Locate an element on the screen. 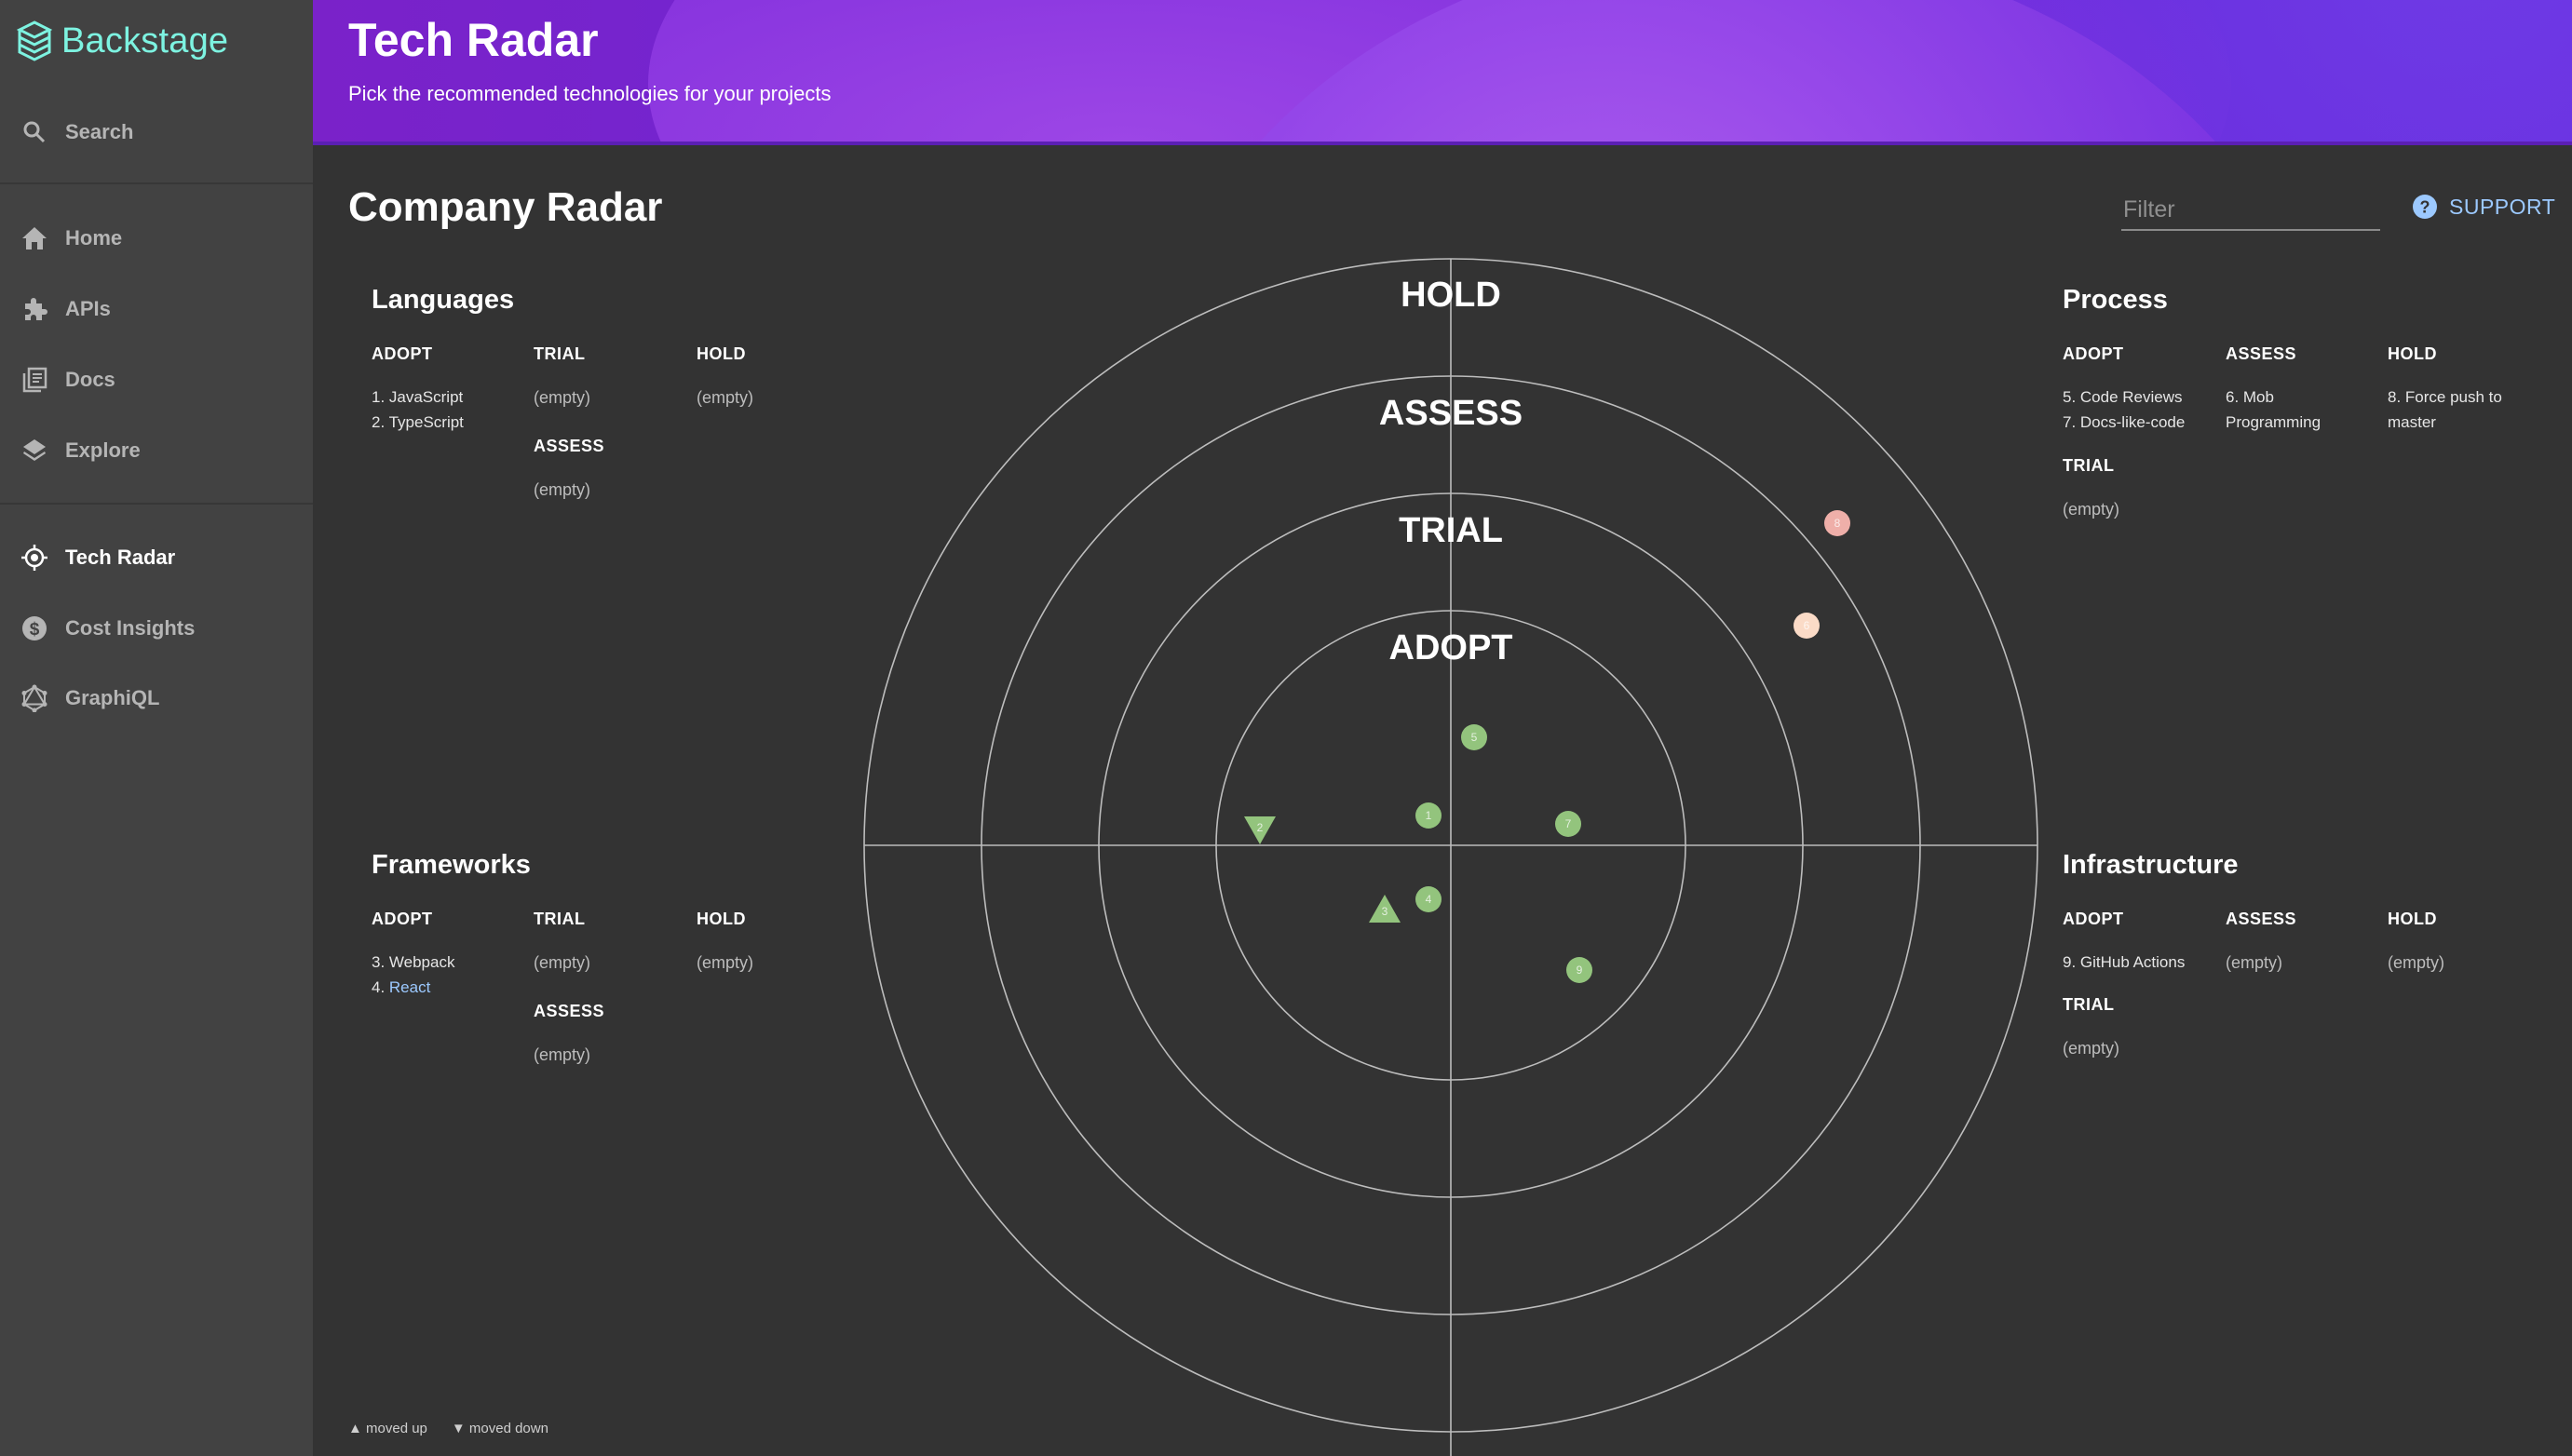  radar-legend: ▲ moved up ▼ moved down is located at coordinates (448, 1428).